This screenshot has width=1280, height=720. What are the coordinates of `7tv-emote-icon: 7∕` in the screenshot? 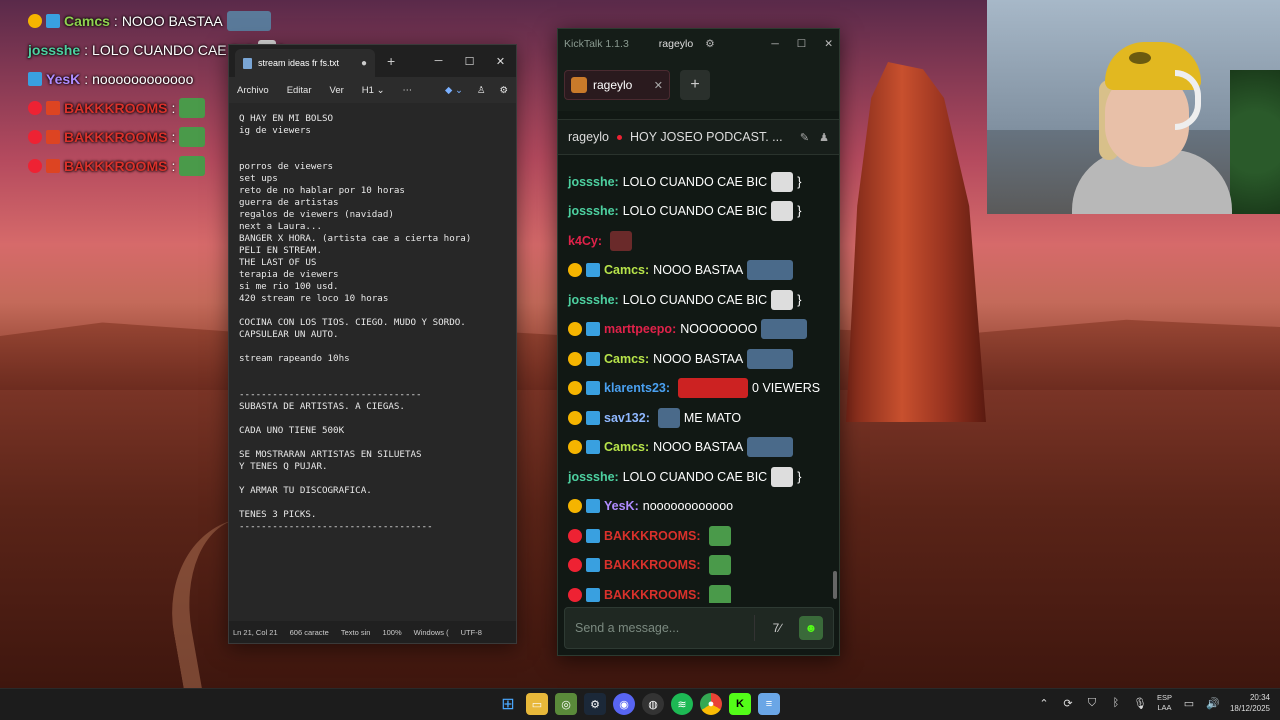 It's located at (777, 628).